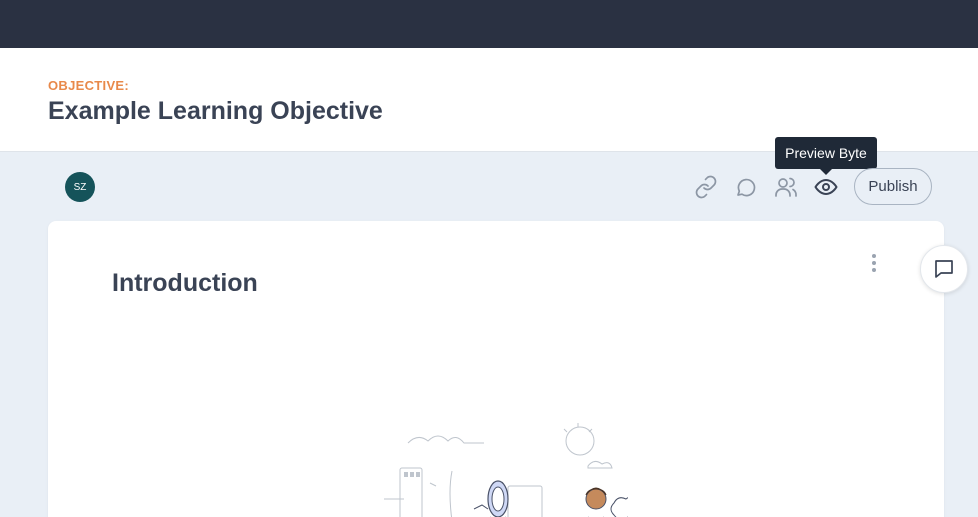 This screenshot has width=978, height=517. I want to click on link-button, so click(706, 187).